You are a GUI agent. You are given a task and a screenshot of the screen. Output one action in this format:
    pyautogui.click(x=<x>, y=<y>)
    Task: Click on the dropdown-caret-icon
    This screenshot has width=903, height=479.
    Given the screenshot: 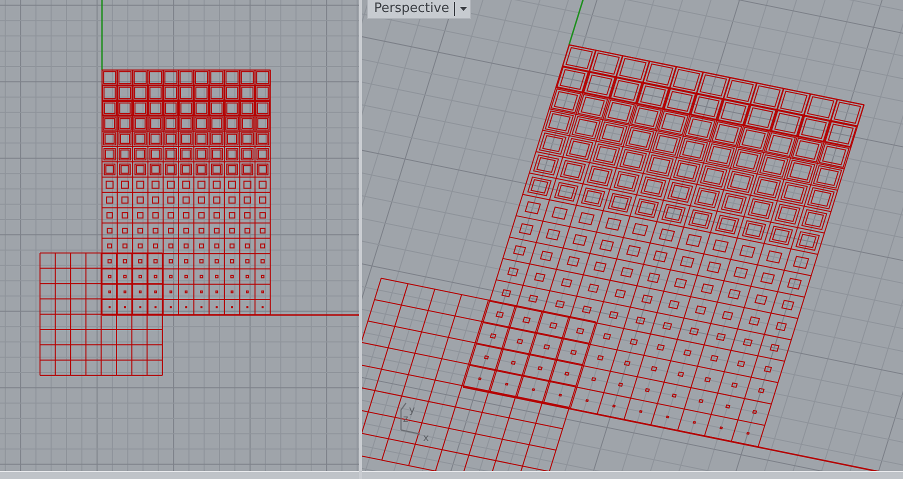 What is the action you would take?
    pyautogui.click(x=464, y=8)
    